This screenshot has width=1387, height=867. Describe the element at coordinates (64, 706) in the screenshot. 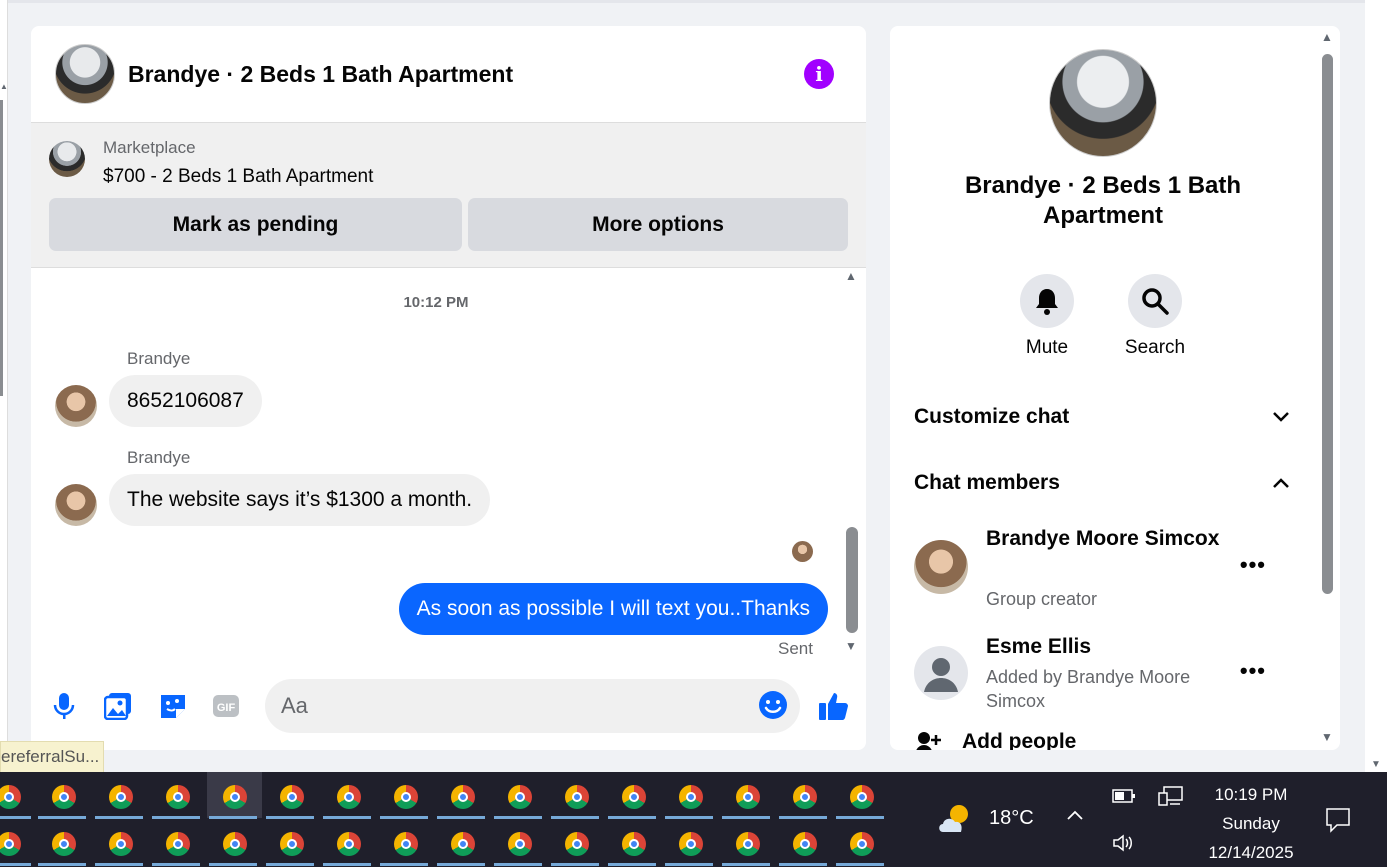

I see `microphone-icon` at that location.